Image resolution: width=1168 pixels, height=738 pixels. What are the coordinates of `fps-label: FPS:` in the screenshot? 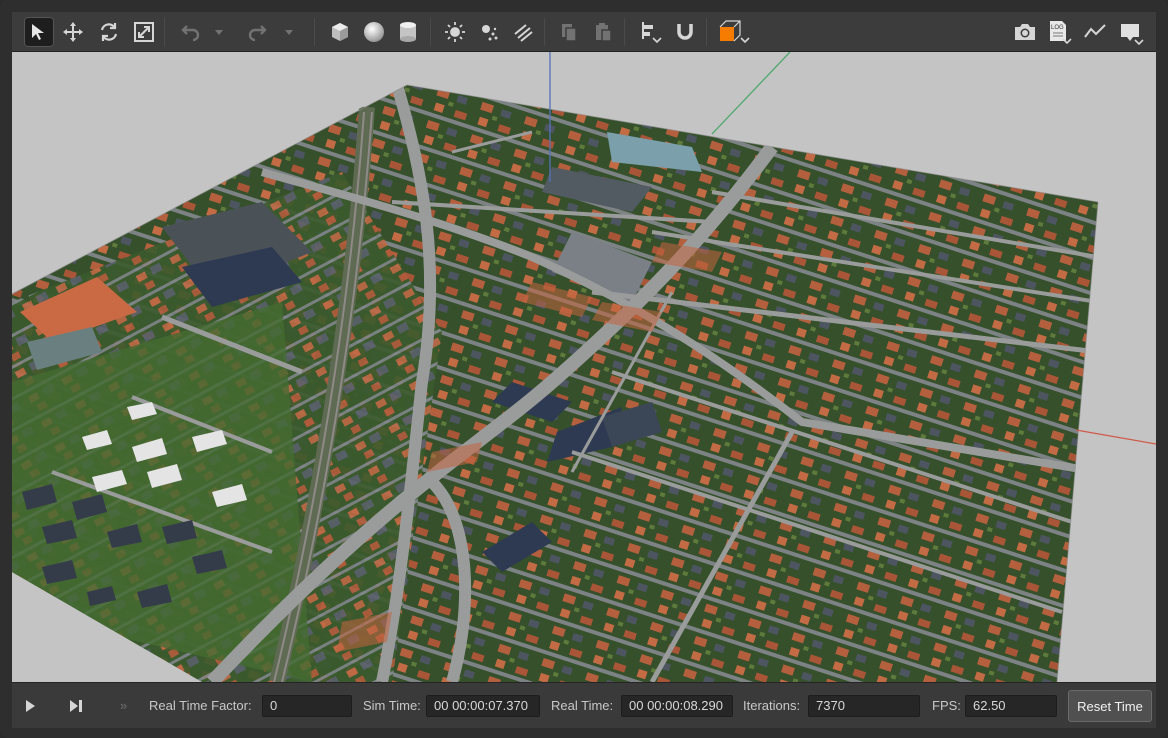 It's located at (946, 705).